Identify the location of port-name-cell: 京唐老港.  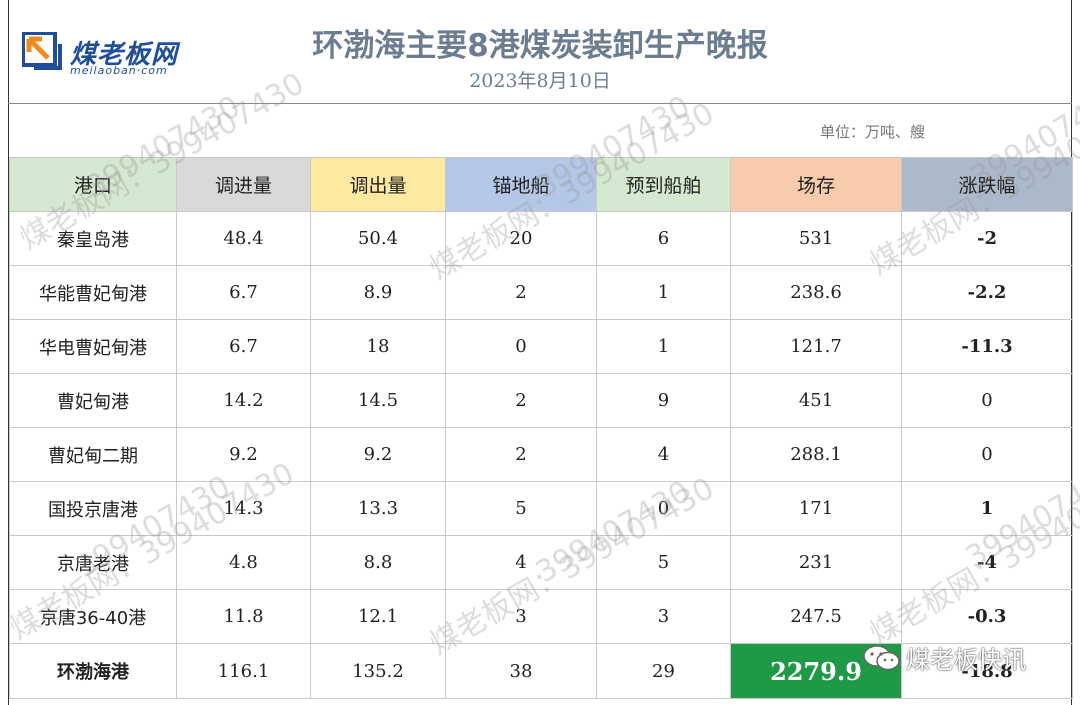
(93, 562).